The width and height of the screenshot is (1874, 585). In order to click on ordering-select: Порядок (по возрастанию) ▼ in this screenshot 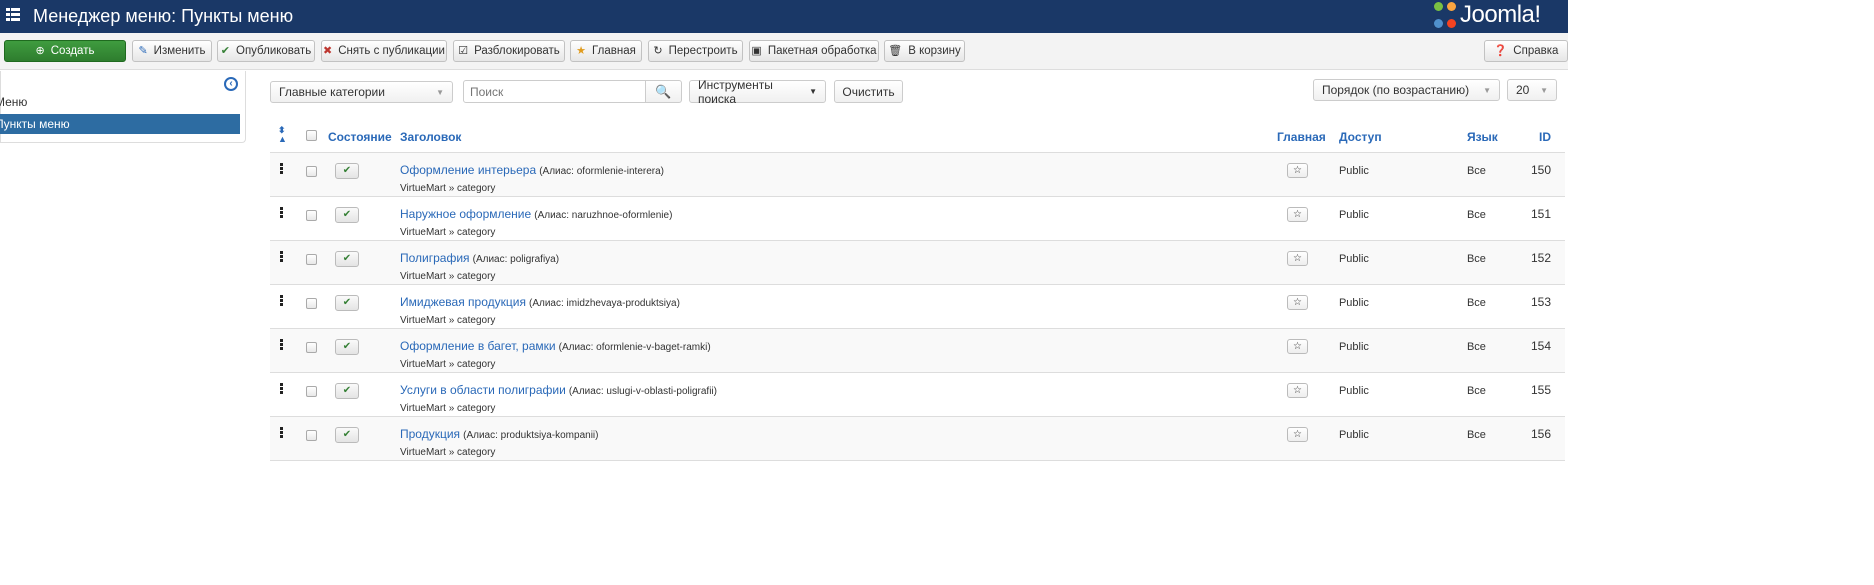, I will do `click(1406, 90)`.